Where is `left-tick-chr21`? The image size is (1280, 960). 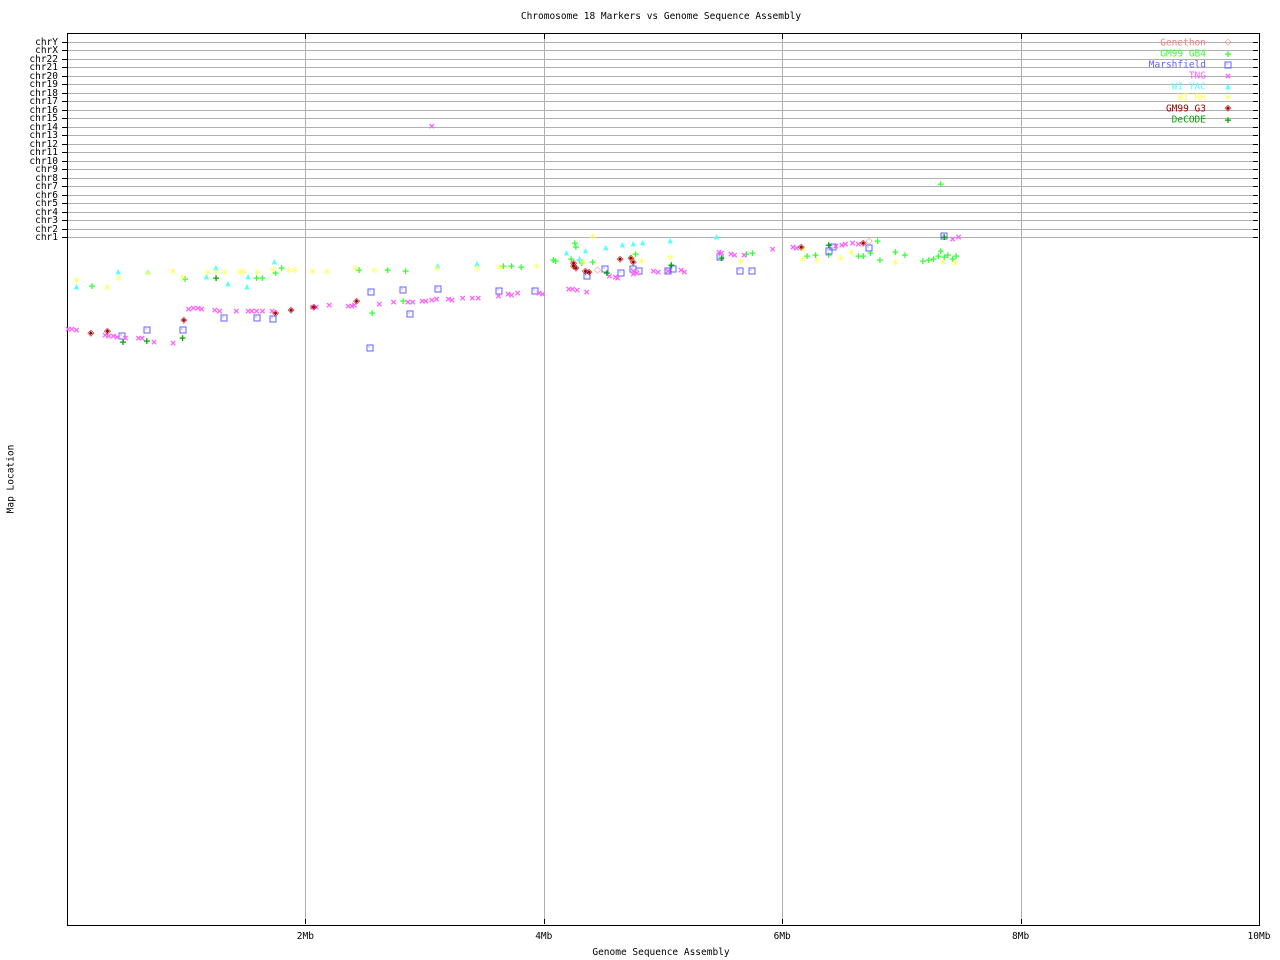
left-tick-chr21 is located at coordinates (64, 67).